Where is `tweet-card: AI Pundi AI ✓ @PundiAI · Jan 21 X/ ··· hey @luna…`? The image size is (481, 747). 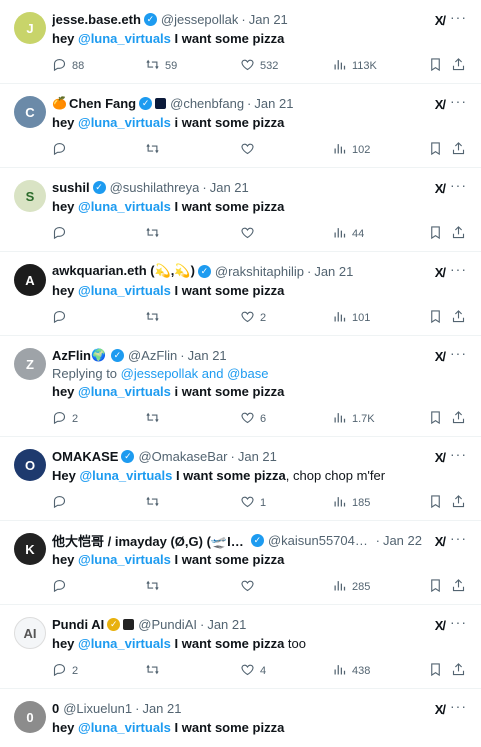 tweet-card: AI Pundi AI ✓ @PundiAI · Jan 21 X/ ··· hey @luna… is located at coordinates (240, 647).